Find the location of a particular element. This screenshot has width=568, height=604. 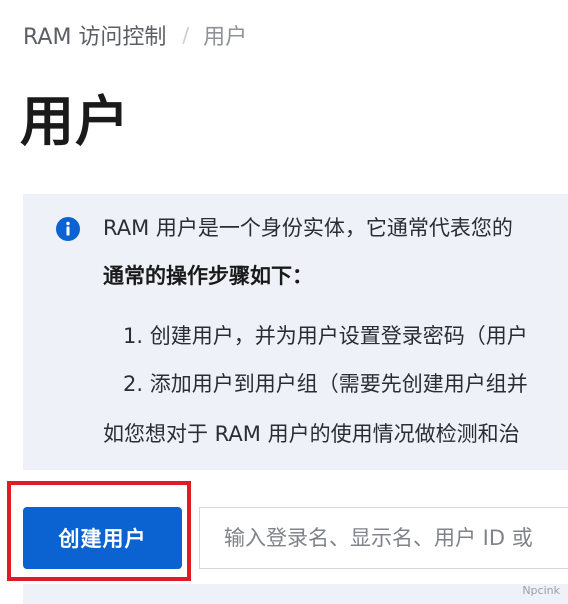

info-intro-text: RAM 用户是一个身份实体，它通常代表您的 is located at coordinates (308, 228).